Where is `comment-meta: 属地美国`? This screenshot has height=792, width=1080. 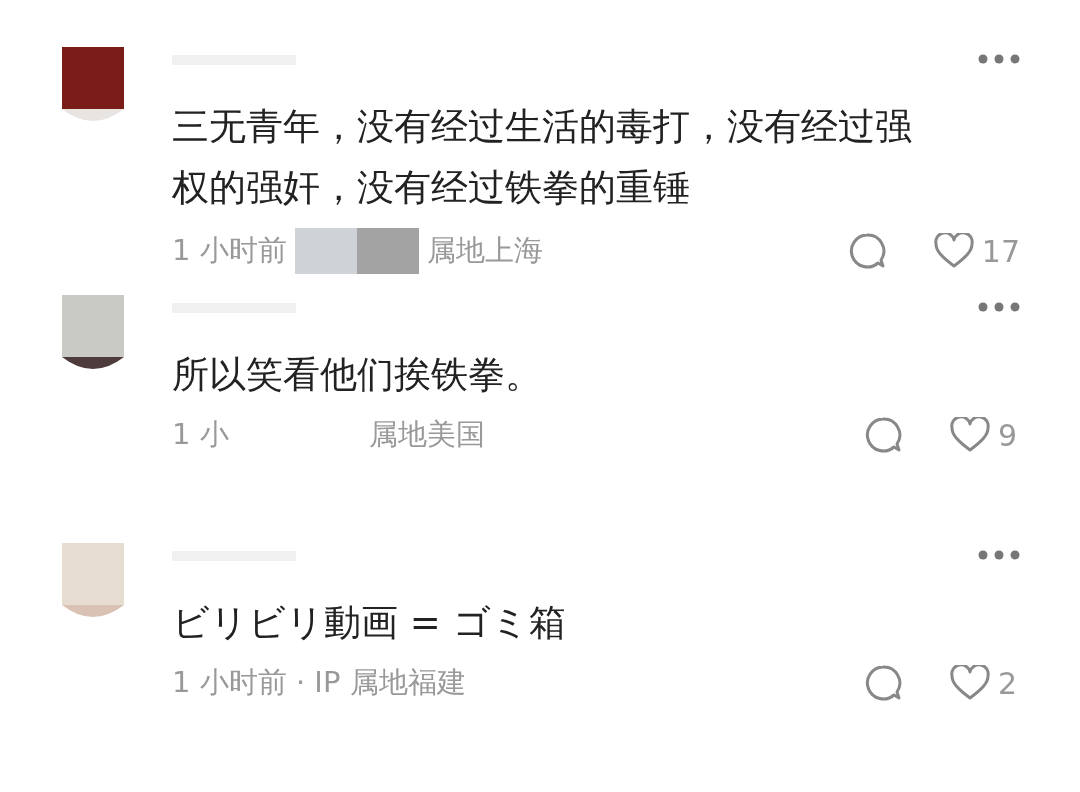
comment-meta: 属地美国 is located at coordinates (426, 434).